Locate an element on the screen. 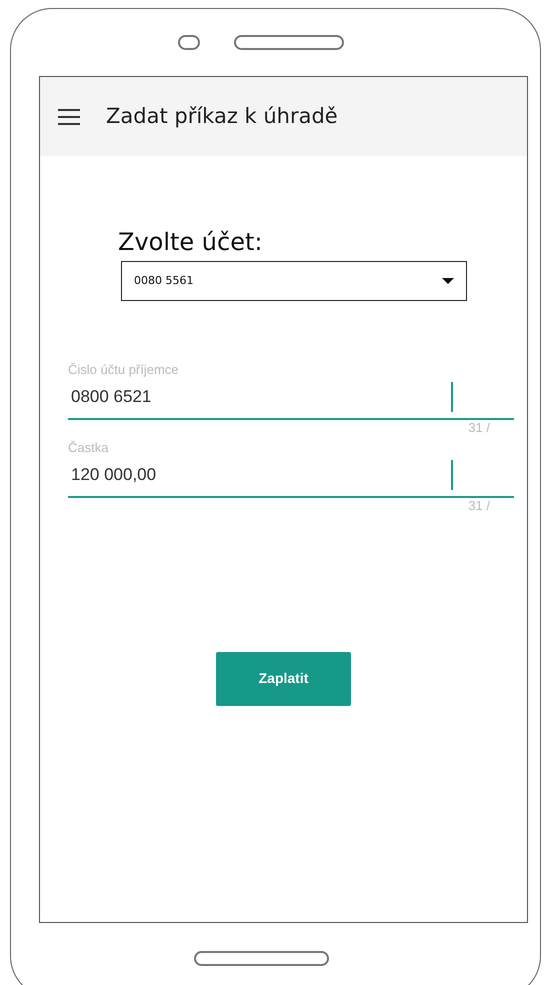 The width and height of the screenshot is (544, 985). field-label: Čislo účtu příjemce is located at coordinates (124, 369).